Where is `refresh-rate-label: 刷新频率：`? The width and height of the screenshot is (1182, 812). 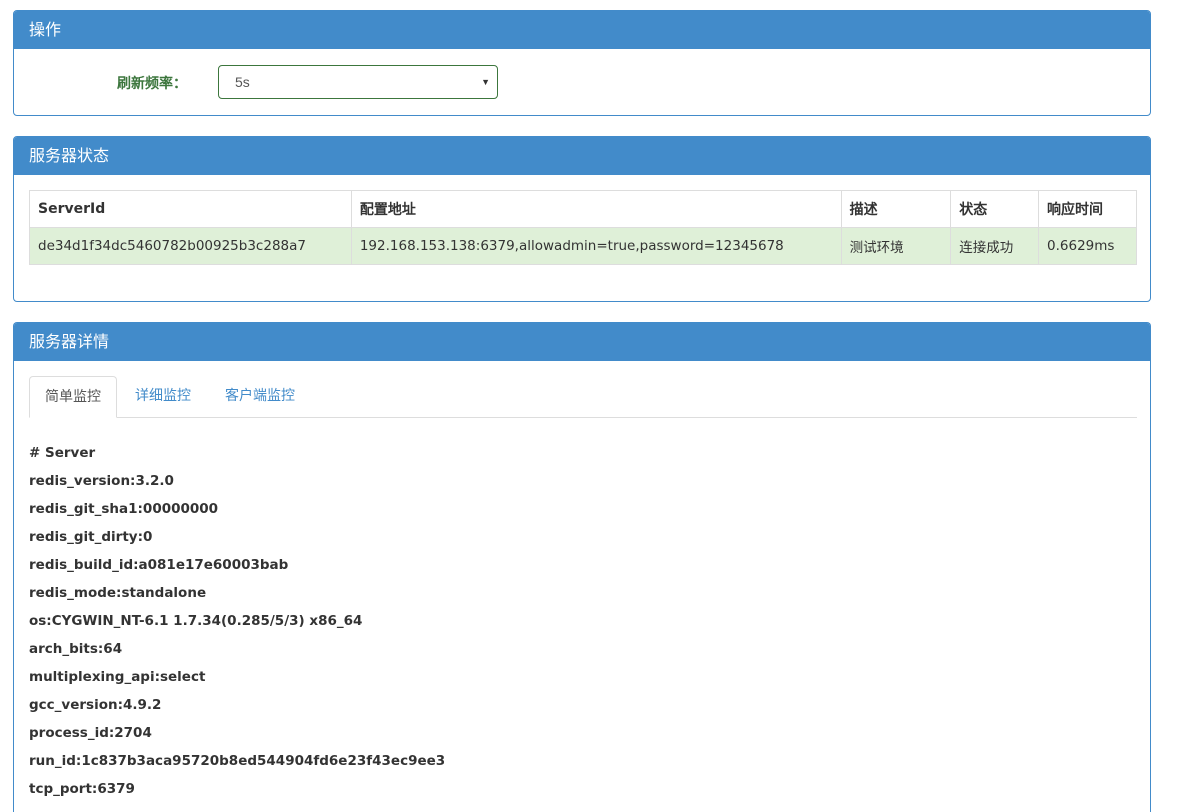 refresh-rate-label: 刷新频率： is located at coordinates (152, 84).